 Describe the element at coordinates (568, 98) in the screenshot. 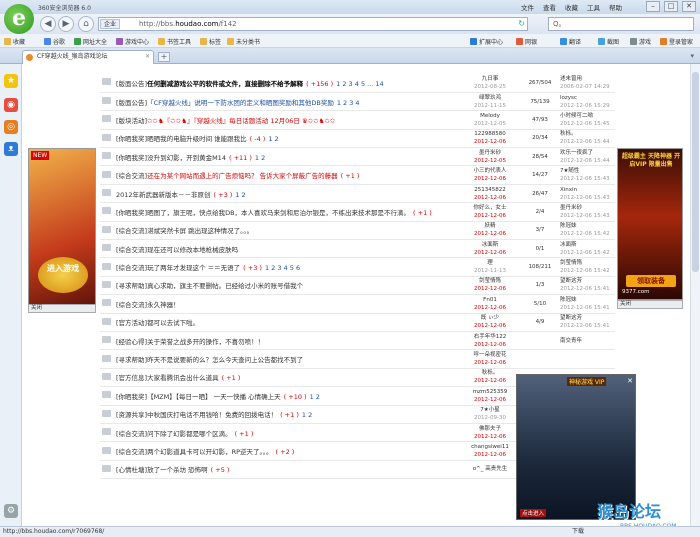

I see `last-poster: lozysc` at that location.